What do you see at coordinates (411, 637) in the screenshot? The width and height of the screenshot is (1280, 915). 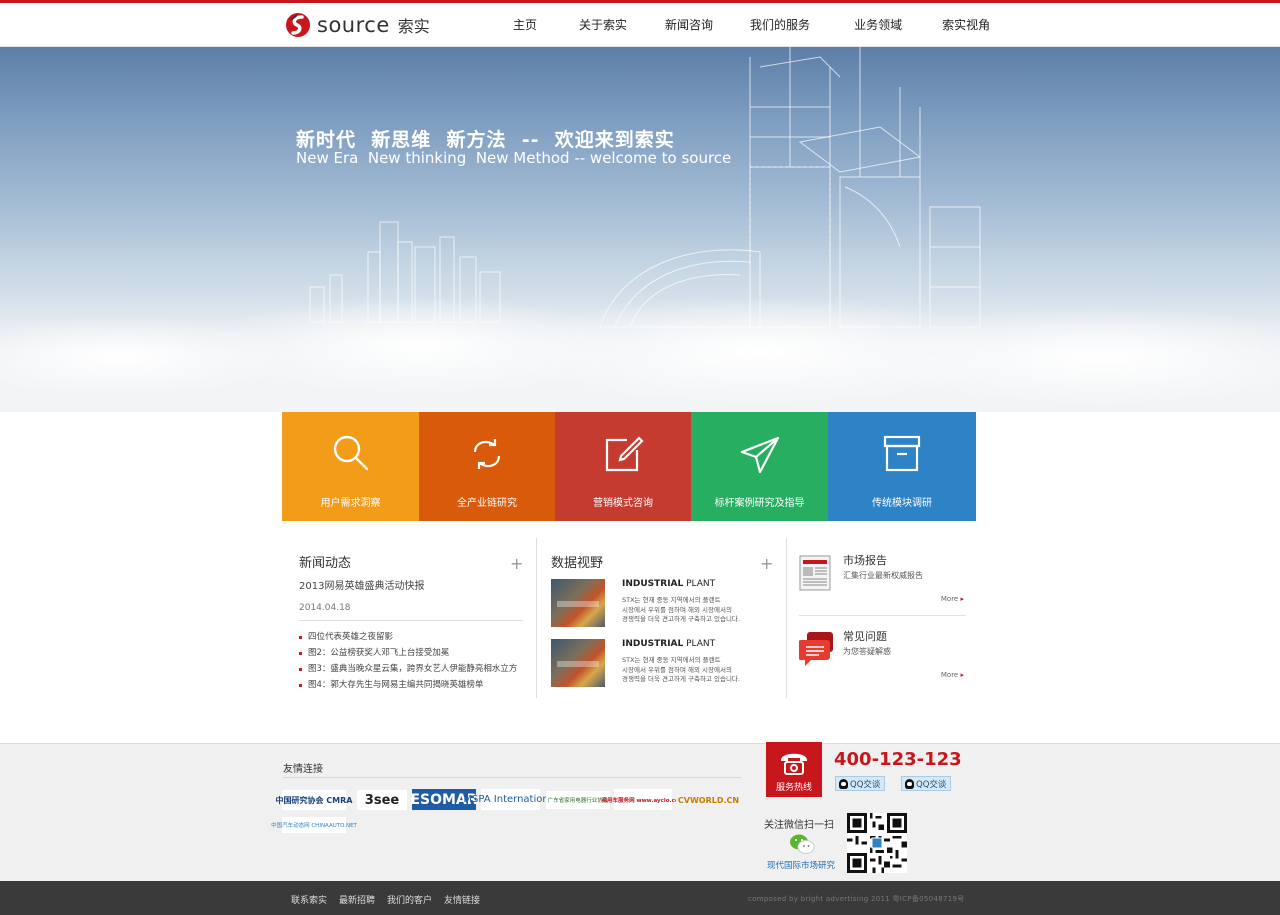 I see `news-item: 四位代表英雄之夜留影` at bounding box center [411, 637].